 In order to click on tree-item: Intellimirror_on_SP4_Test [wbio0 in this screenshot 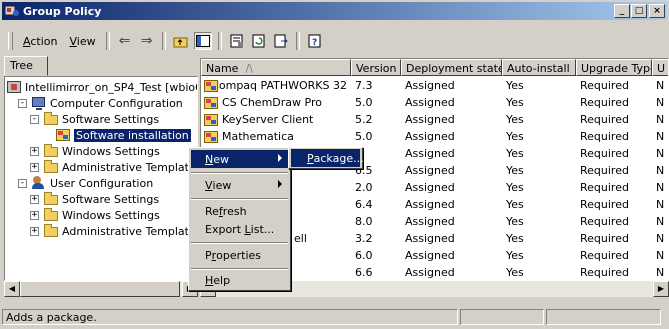, I will do `click(102, 87)`.